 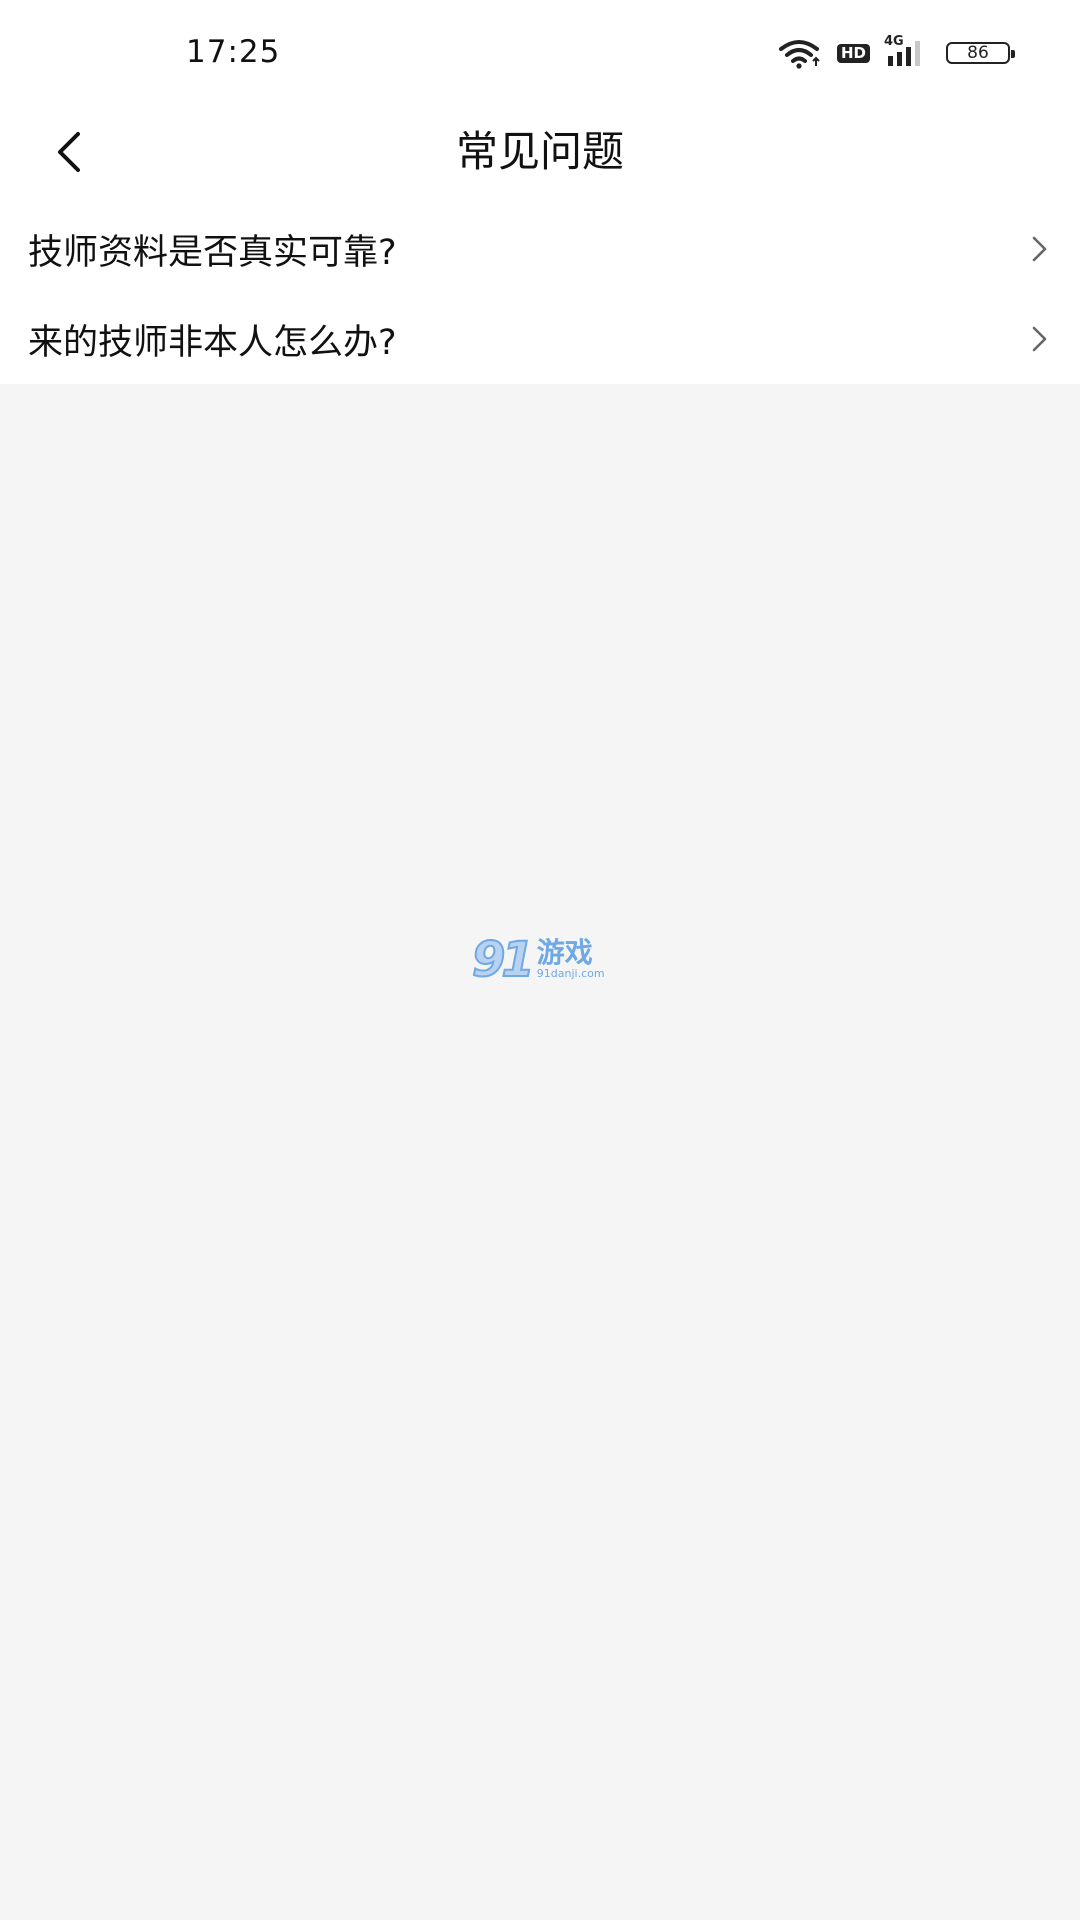 What do you see at coordinates (799, 54) in the screenshot?
I see `wifi-icon` at bounding box center [799, 54].